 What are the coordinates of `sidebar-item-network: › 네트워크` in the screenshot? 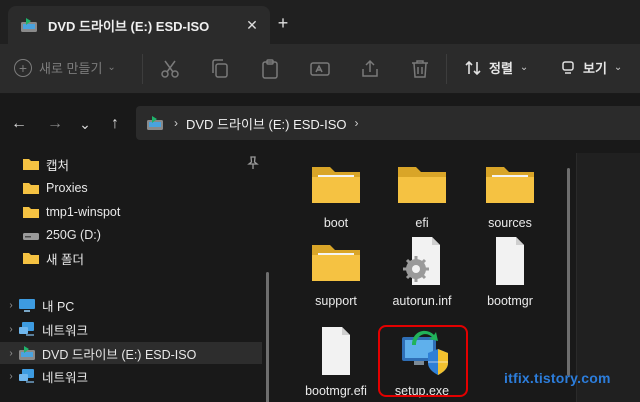 It's located at (131, 329).